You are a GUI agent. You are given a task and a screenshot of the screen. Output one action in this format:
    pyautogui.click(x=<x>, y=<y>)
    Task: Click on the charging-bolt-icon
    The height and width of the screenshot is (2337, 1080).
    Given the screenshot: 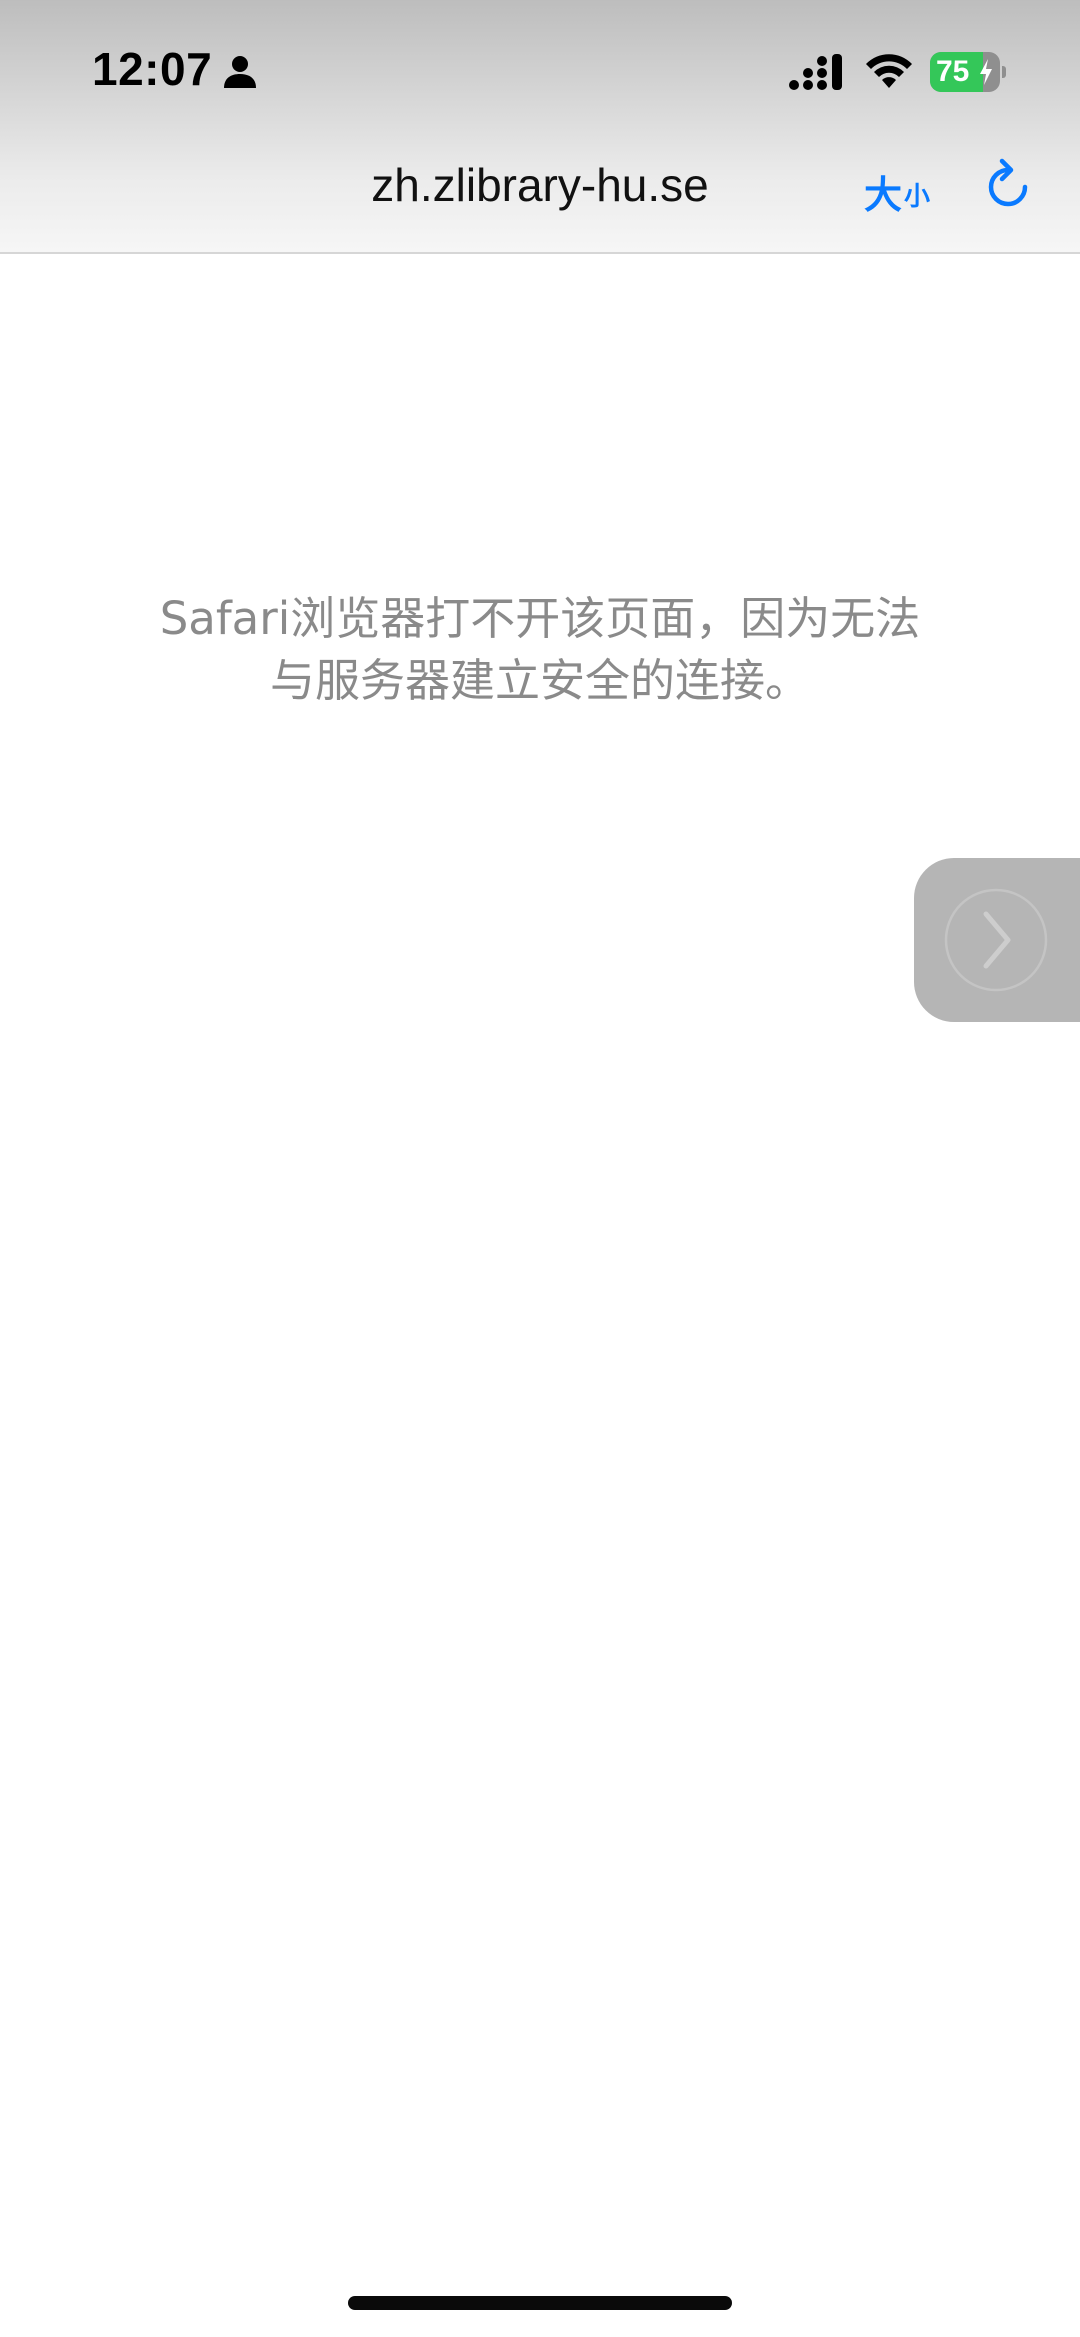 What is the action you would take?
    pyautogui.click(x=986, y=72)
    